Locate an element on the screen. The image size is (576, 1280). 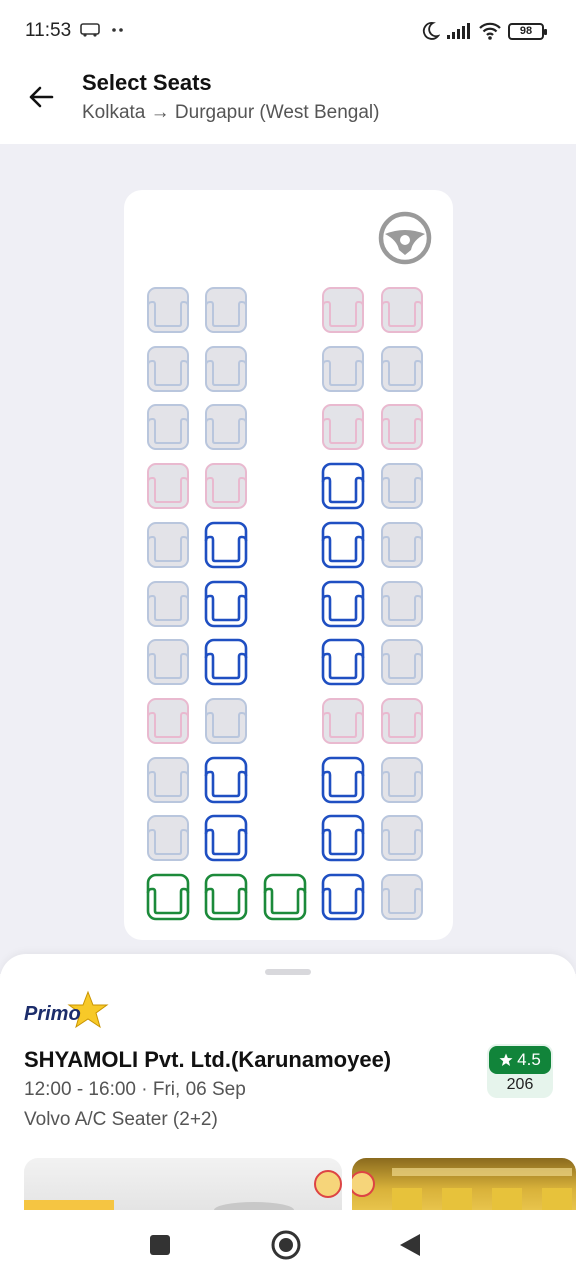
trip-timing: 12:00 - 16:00 · Fri, 06 Sep is located at coordinates (135, 1089).